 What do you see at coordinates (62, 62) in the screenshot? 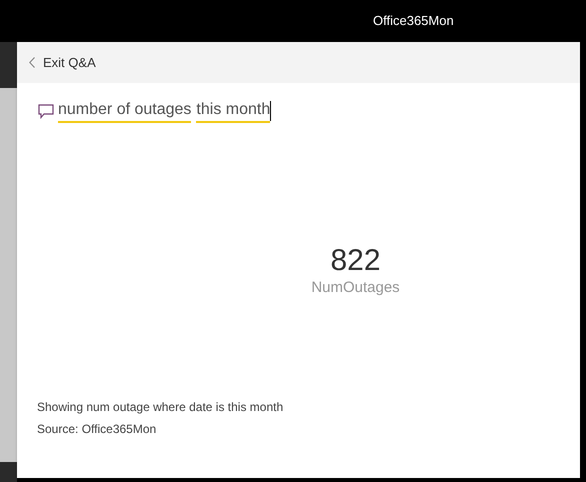
I see `exit-qa-button: Exit Q&A` at bounding box center [62, 62].